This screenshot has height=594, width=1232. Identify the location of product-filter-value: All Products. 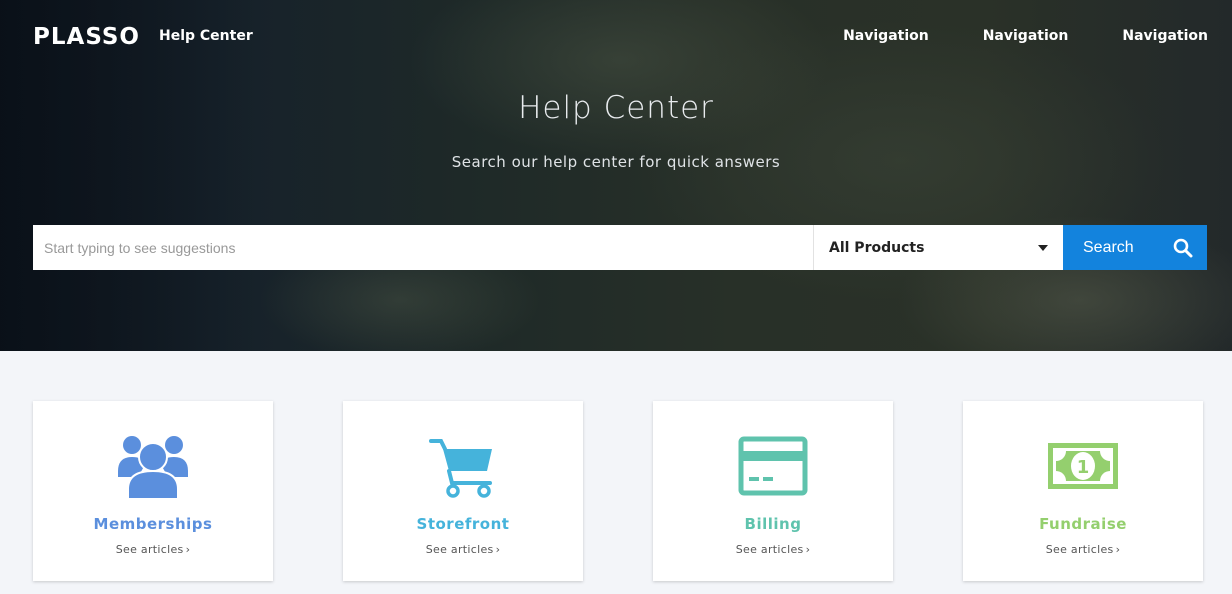
(877, 247).